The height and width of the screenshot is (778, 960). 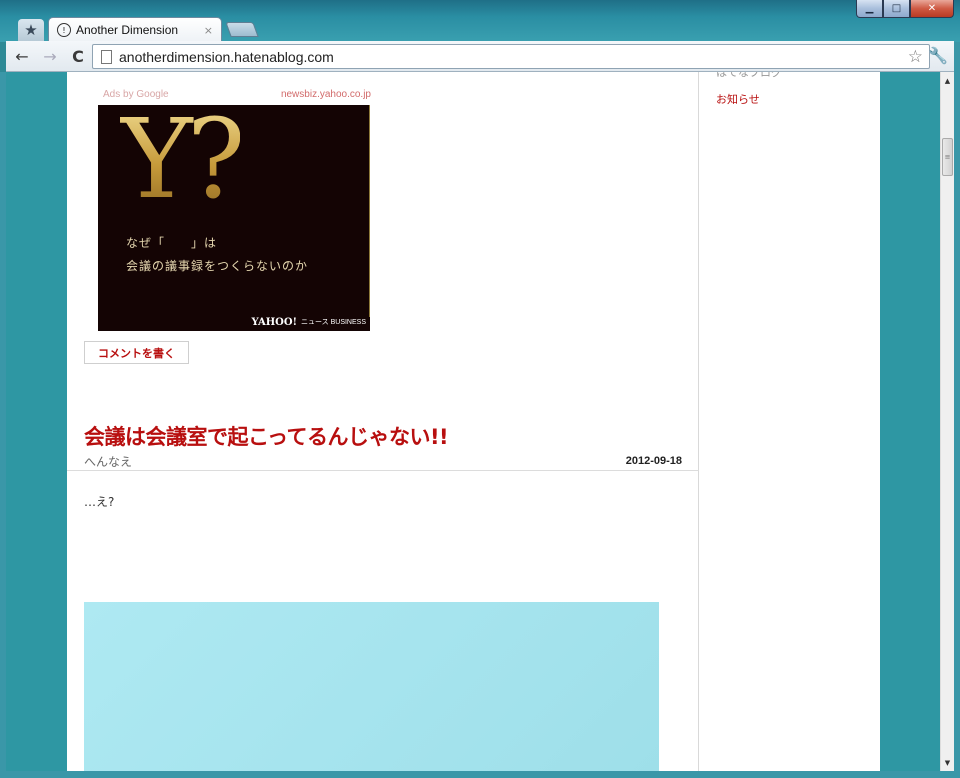 I want to click on vertical-scrollbar: ▲ ≡ ▼, so click(x=947, y=421).